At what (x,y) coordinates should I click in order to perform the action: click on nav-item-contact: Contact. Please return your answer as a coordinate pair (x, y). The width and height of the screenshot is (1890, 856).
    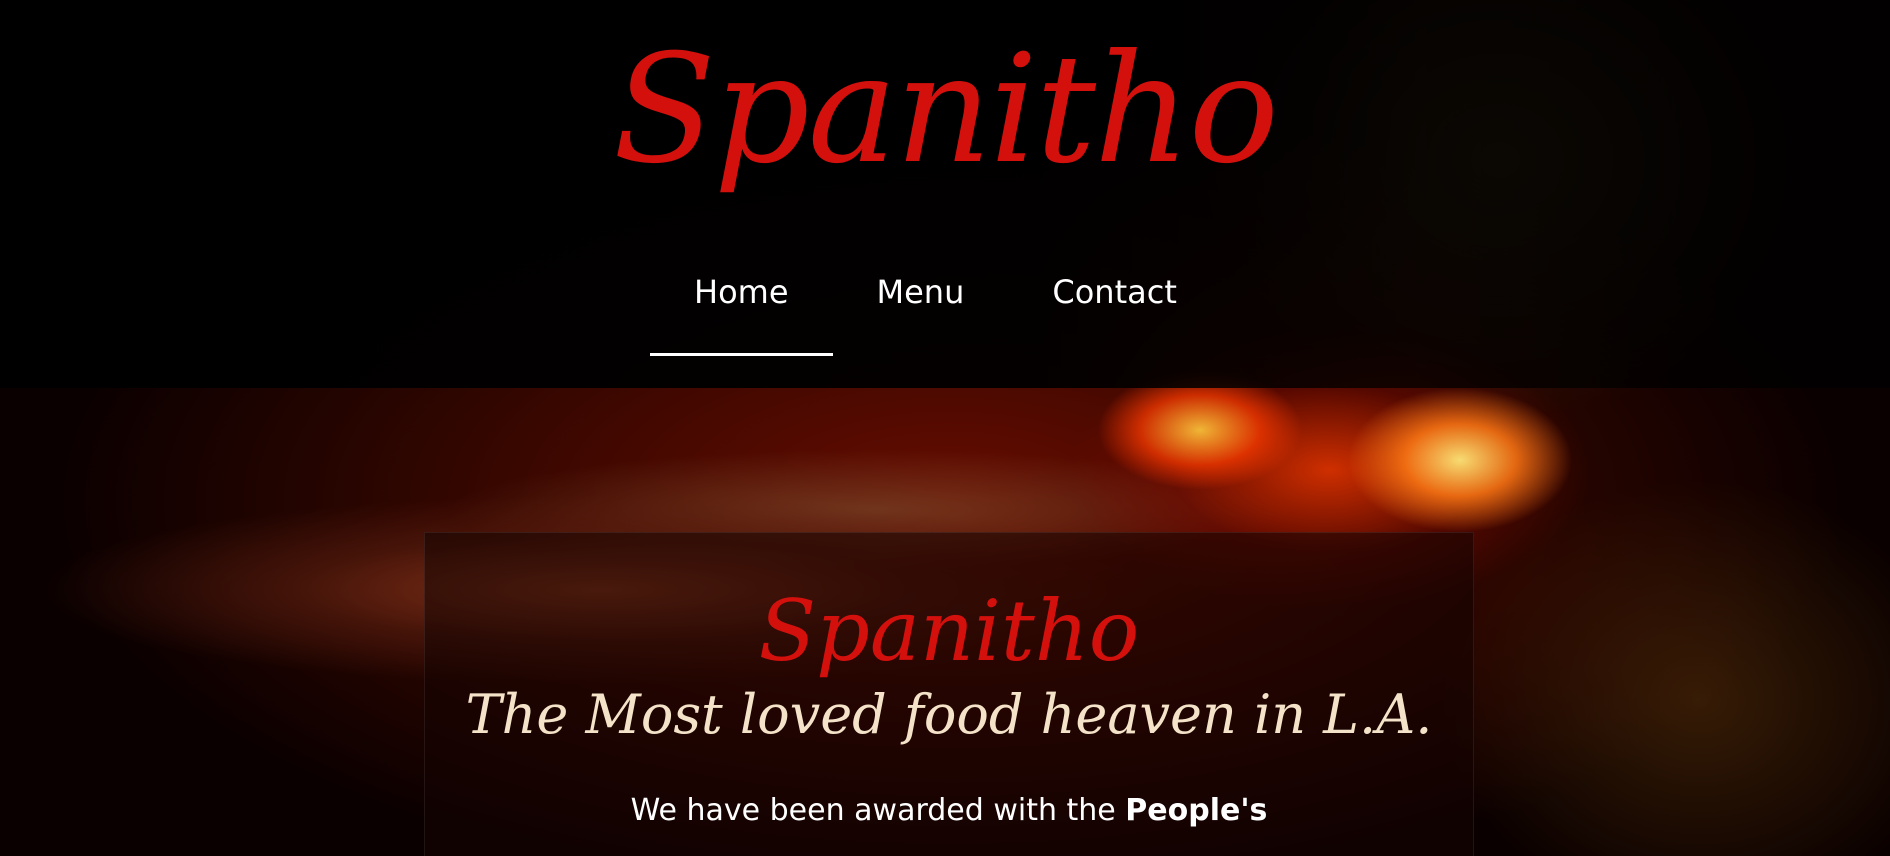
    Looking at the image, I should click on (1114, 308).